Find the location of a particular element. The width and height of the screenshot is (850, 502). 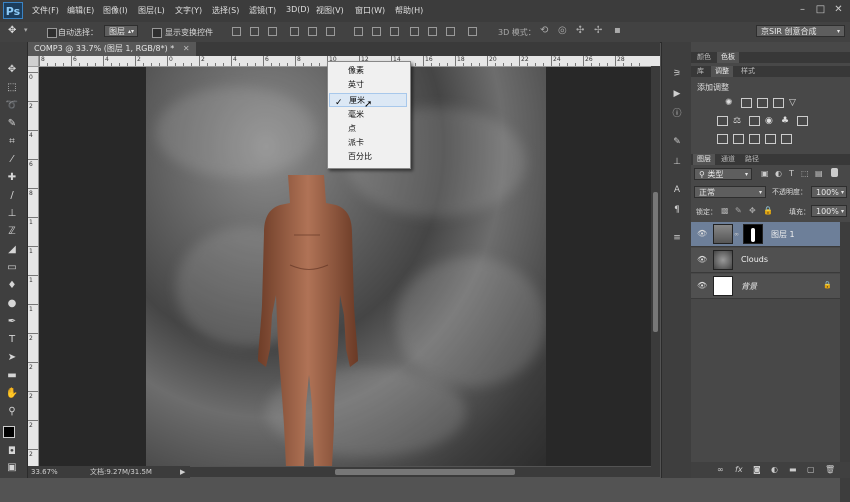

tool-preset-chevron-icon: ▾ is located at coordinates (26, 30).